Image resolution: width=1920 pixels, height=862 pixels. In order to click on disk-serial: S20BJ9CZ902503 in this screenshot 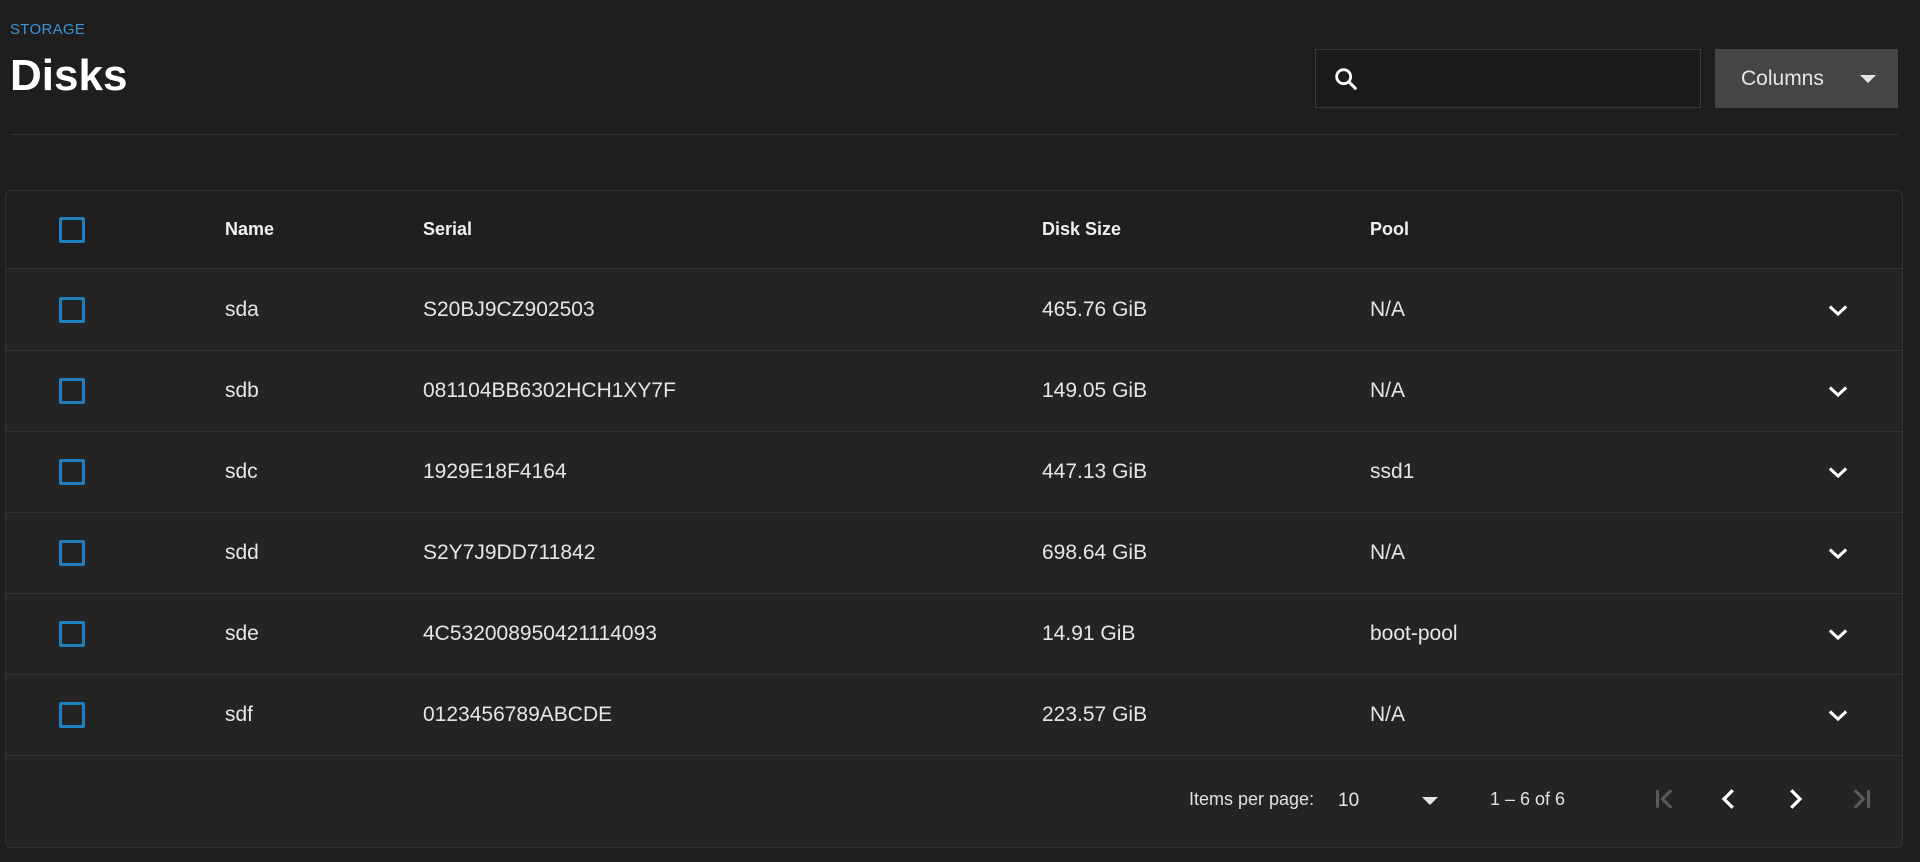, I will do `click(509, 309)`.